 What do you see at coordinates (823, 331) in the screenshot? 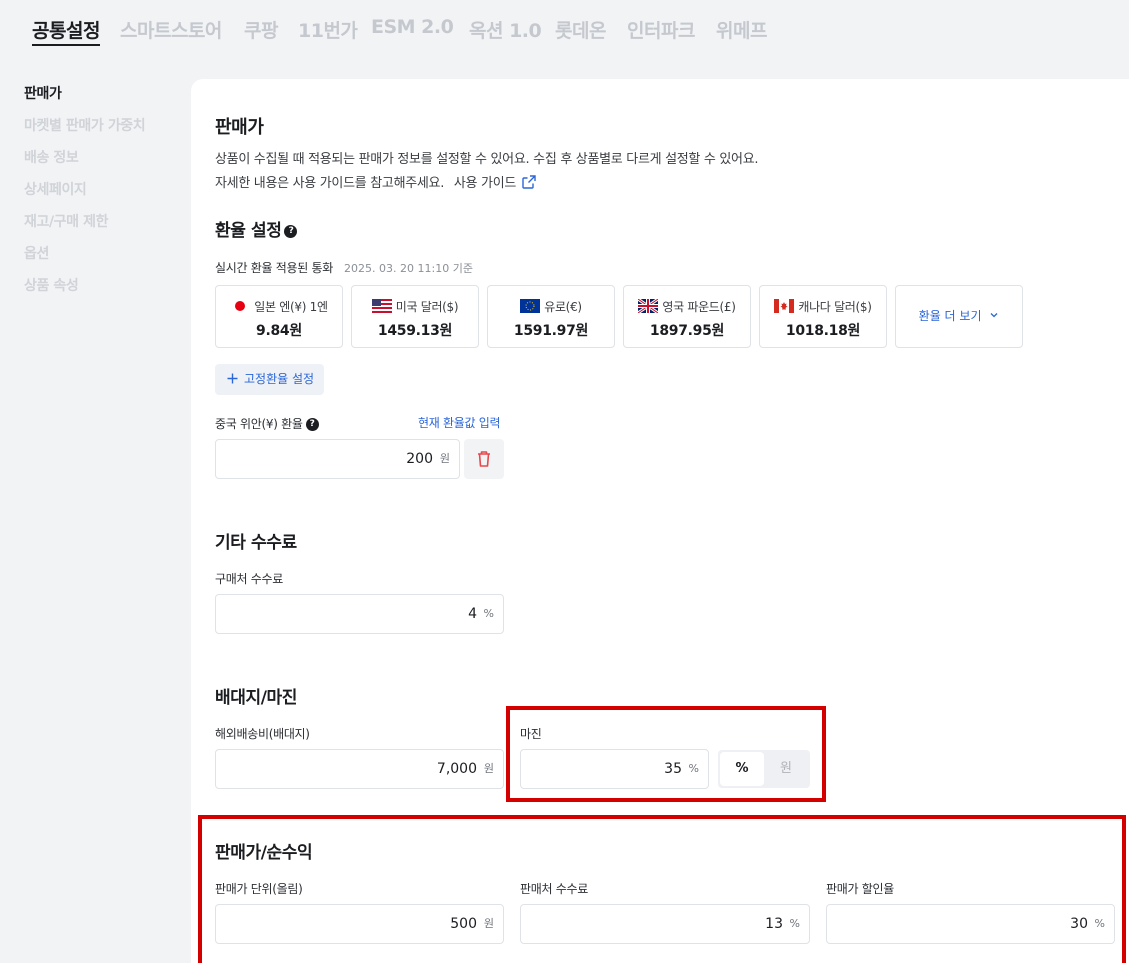
I see `currency-value: 1018.18원` at bounding box center [823, 331].